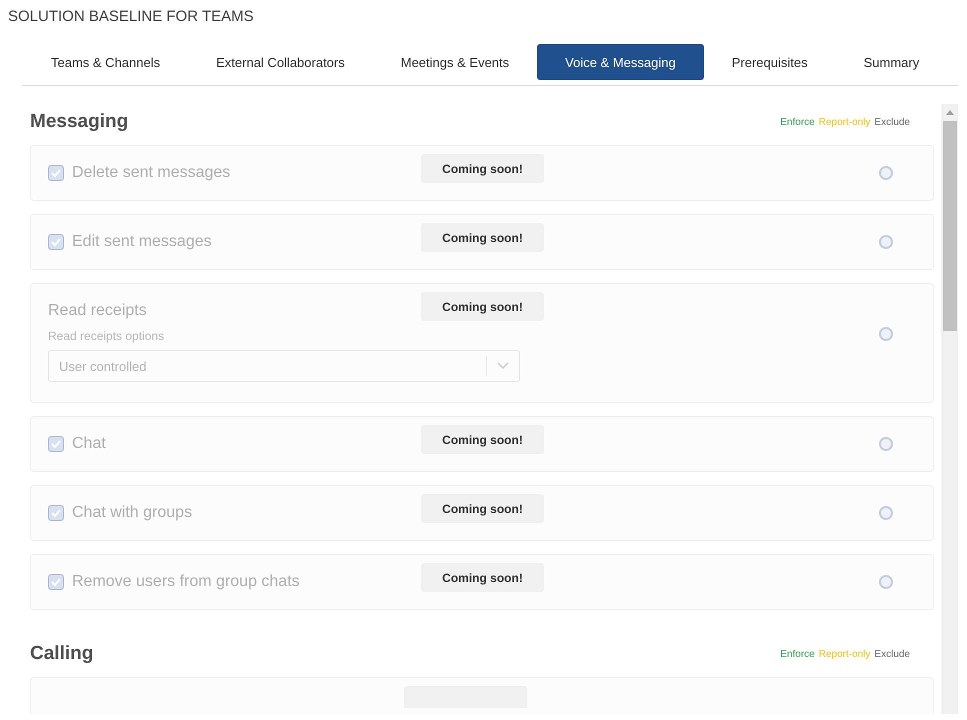 Image resolution: width=967 pixels, height=720 pixels. I want to click on setting-label: Chat with groups, so click(132, 513).